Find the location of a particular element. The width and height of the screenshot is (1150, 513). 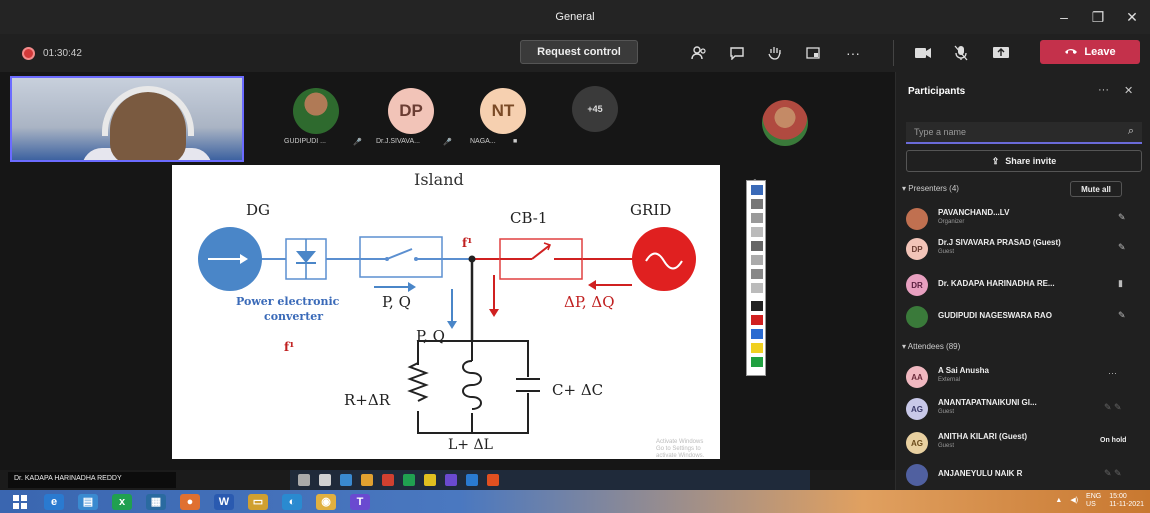

people-icon is located at coordinates (699, 53).